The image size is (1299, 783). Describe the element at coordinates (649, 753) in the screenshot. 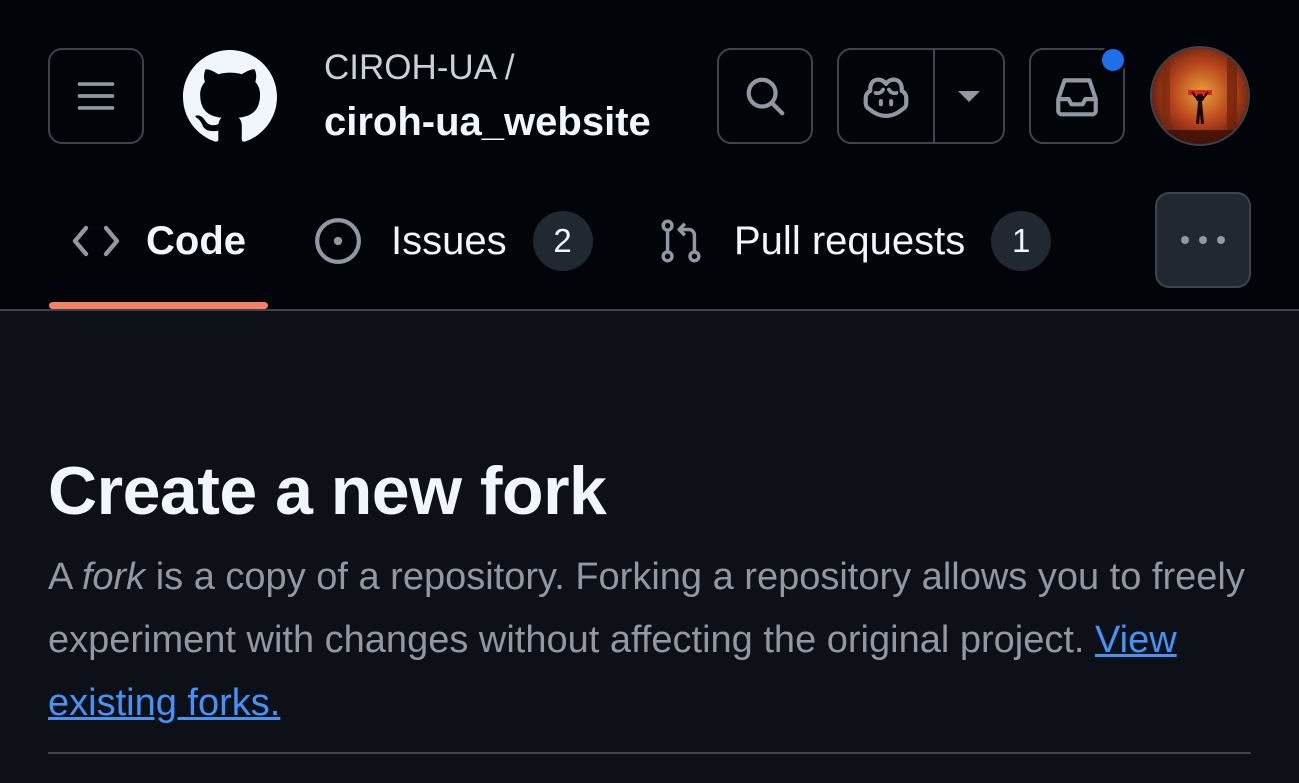

I see `section-divider` at that location.